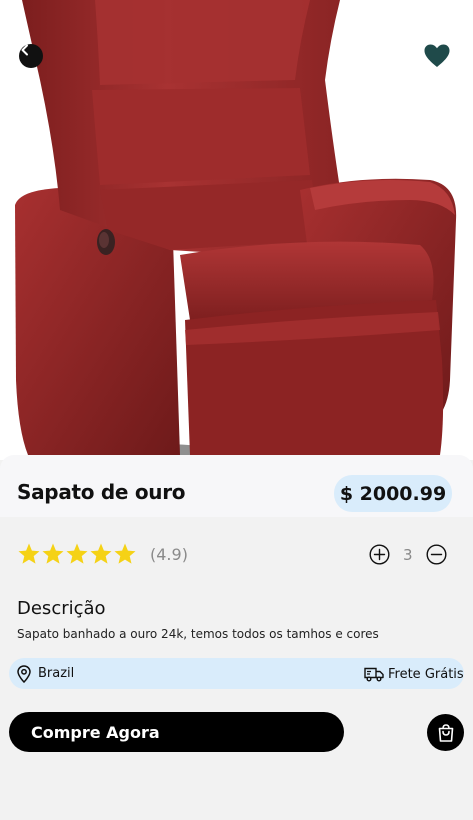 The height and width of the screenshot is (820, 473). What do you see at coordinates (374, 674) in the screenshot?
I see `truck-icon` at bounding box center [374, 674].